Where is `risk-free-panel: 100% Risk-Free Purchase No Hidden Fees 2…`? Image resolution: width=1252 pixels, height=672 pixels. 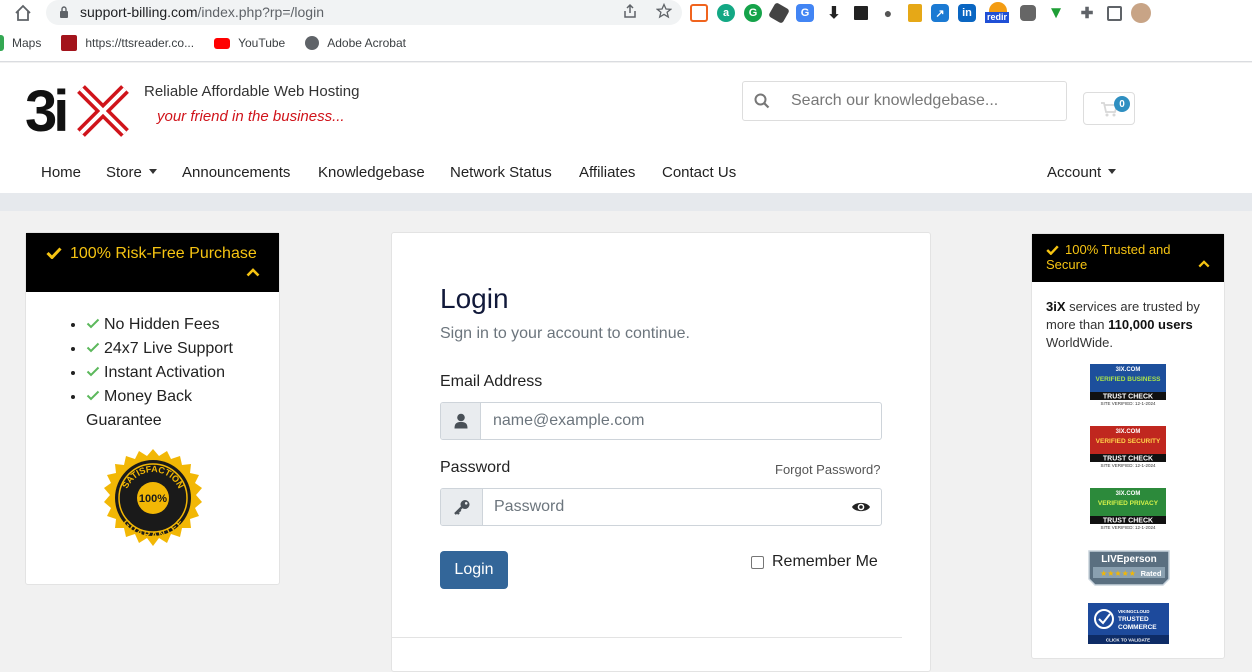
risk-free-panel: 100% Risk-Free Purchase No Hidden Fees 2… is located at coordinates (152, 408).